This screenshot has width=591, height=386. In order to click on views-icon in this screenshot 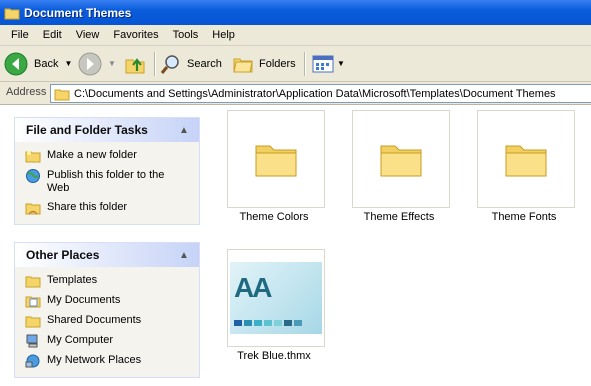, I will do `click(323, 63)`.